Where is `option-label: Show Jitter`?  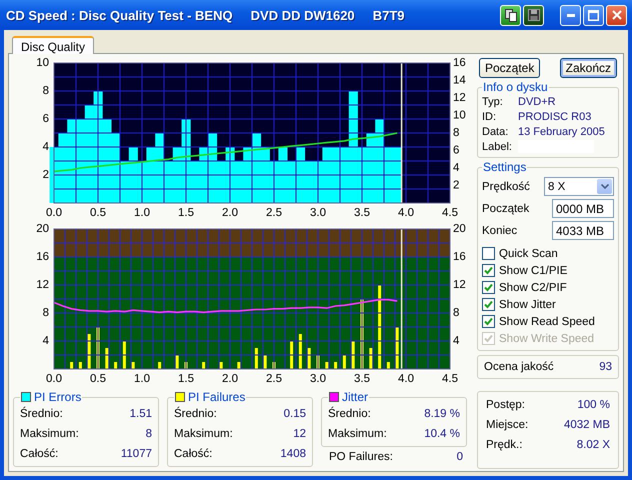
option-label: Show Jitter is located at coordinates (527, 304).